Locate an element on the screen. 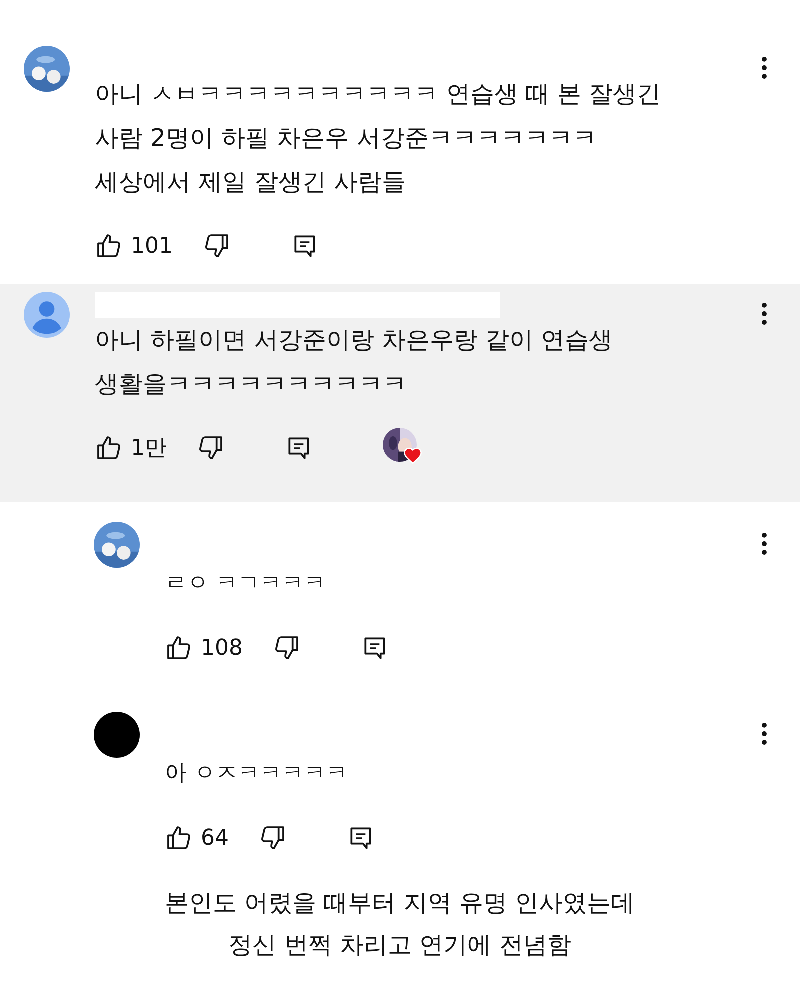 This screenshot has height=1000, width=800. comment-text: 아니 ㅅㅂㅋㅋㅋㅋㅋㅋㅋㅋㅋㅋ 연습생 때 본 잘생긴 사람 2명이 하필 차은우 서강준ㅋㅋㅋㅋㅋㅋㅋ 세상에서 제일 잘생긴 사람들 is located at coordinates (378, 138).